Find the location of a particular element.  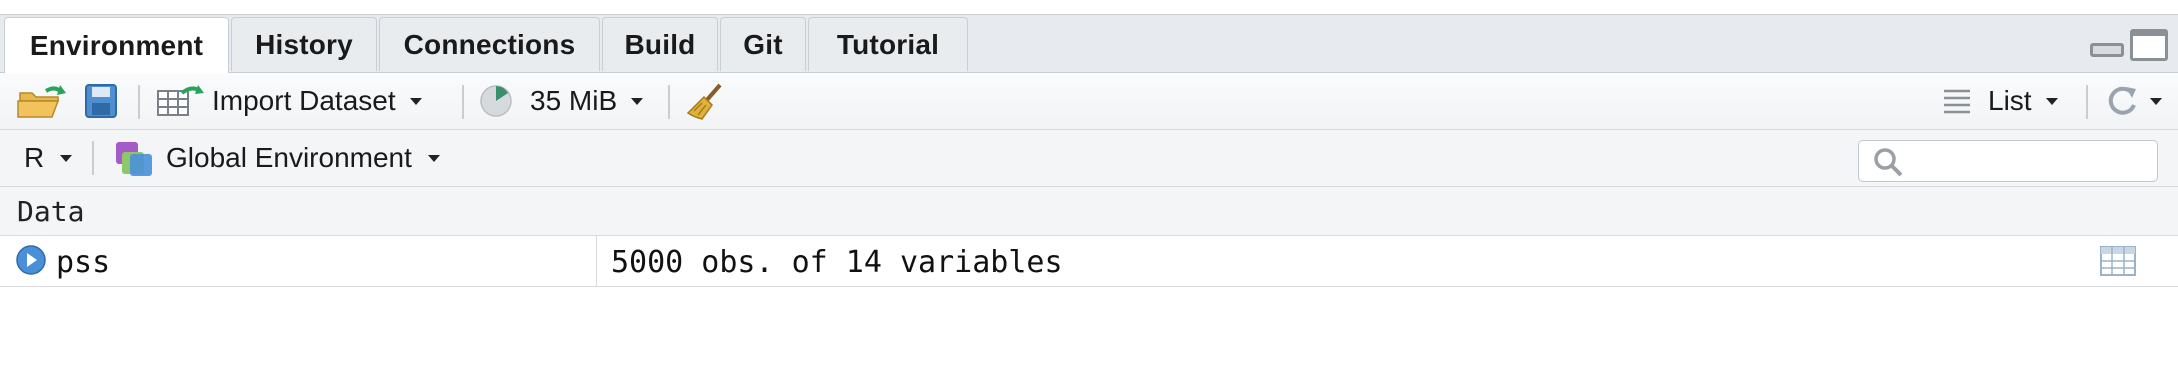

memory-usage-button: 35 MiB is located at coordinates (561, 101).